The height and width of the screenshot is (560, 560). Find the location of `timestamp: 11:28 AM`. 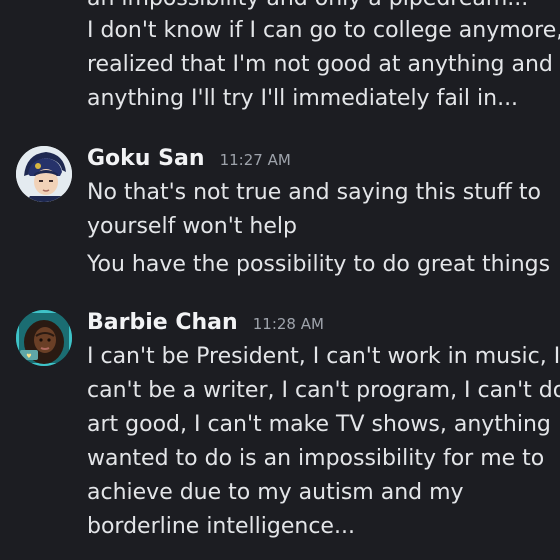

timestamp: 11:28 AM is located at coordinates (288, 324).